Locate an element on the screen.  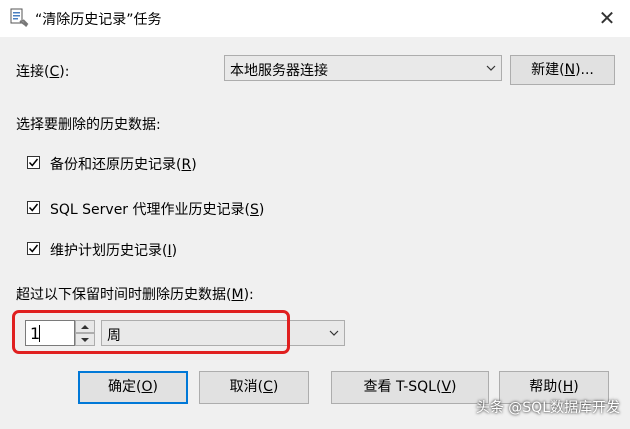
close-button: ✕ is located at coordinates (607, 18).